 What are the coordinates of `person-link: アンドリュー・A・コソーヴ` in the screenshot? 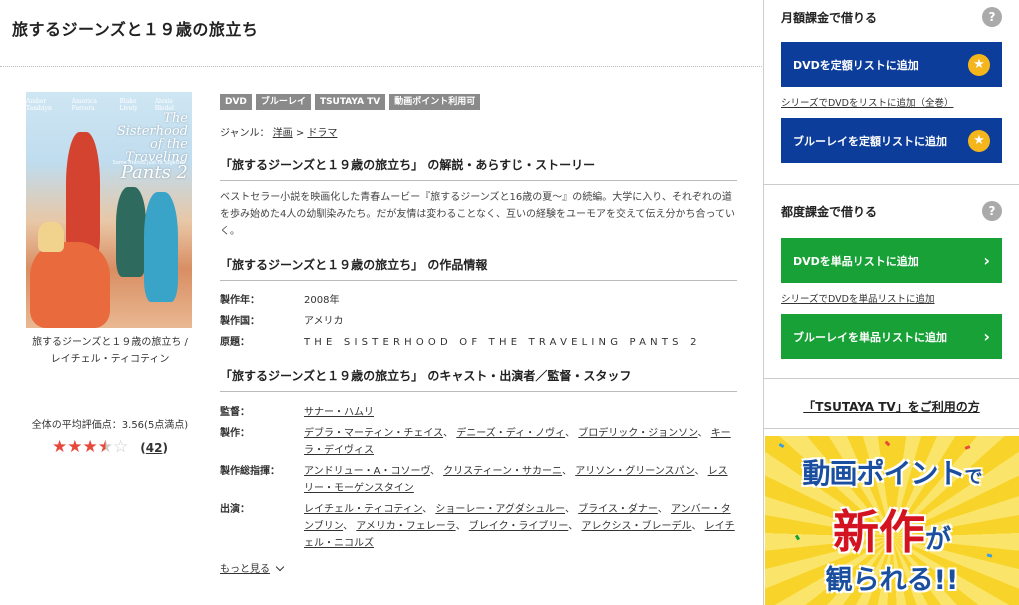 It's located at (367, 471).